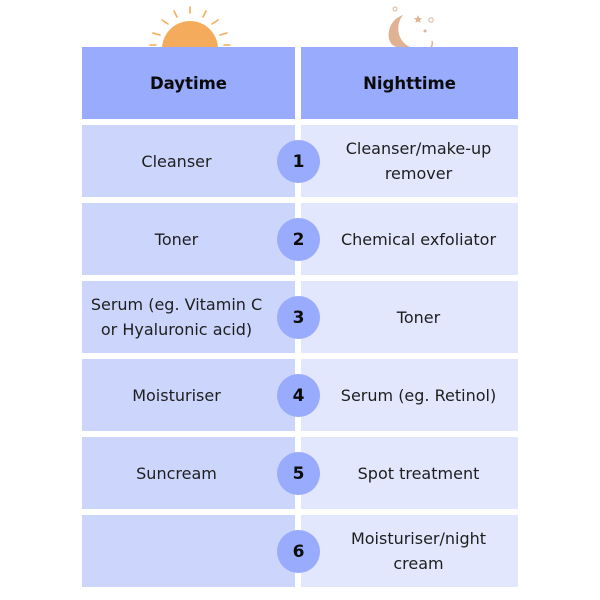  I want to click on nighttime-step-cell: Moisturiser/night cream, so click(409, 551).